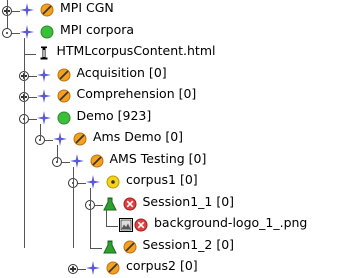  What do you see at coordinates (138, 136) in the screenshot?
I see `tree-node-label: Ams Demo [0]` at bounding box center [138, 136].